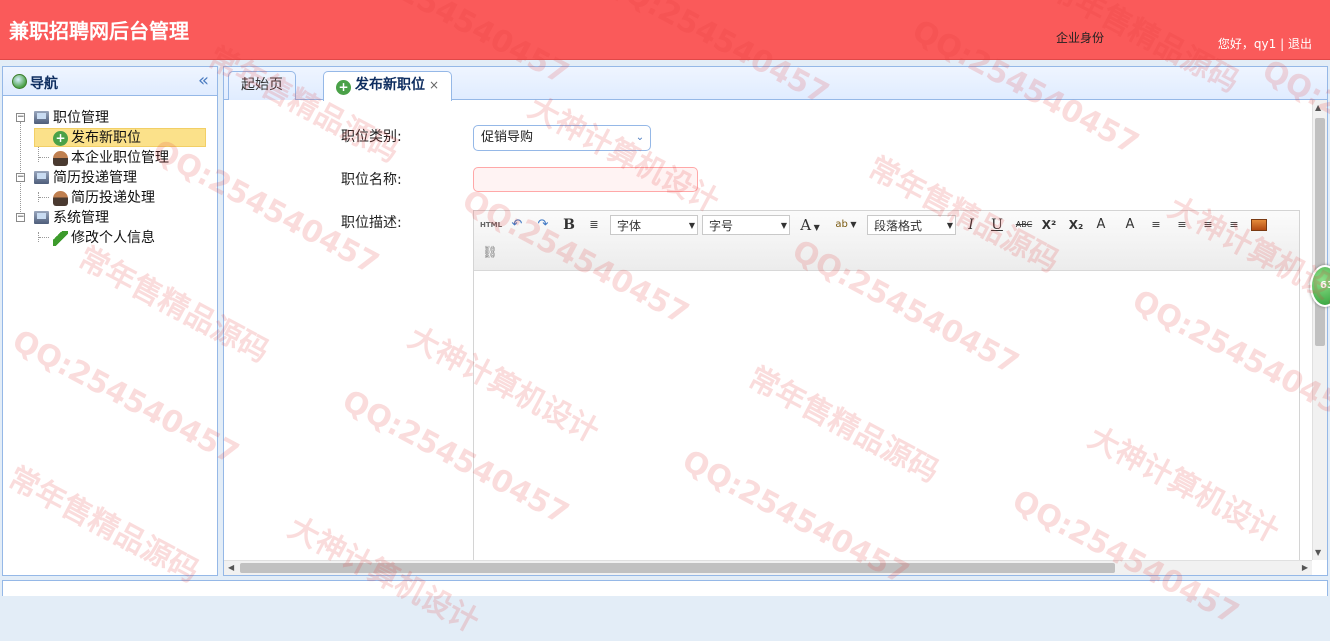 The image size is (1330, 641). I want to click on pencil-icon, so click(60, 238).